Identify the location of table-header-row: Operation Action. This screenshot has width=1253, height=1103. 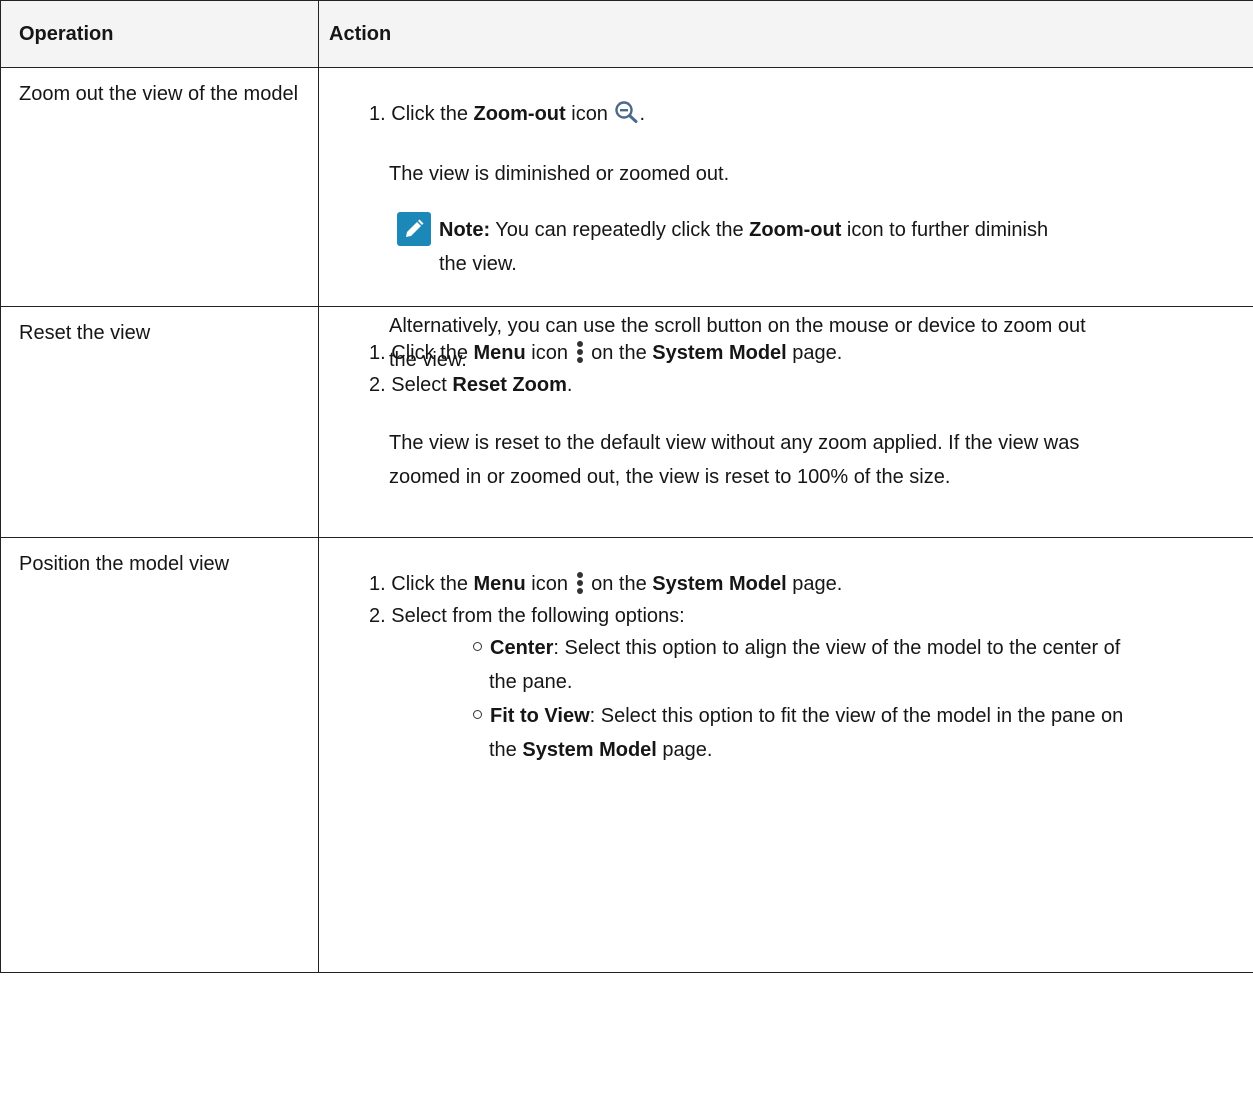
(626, 34).